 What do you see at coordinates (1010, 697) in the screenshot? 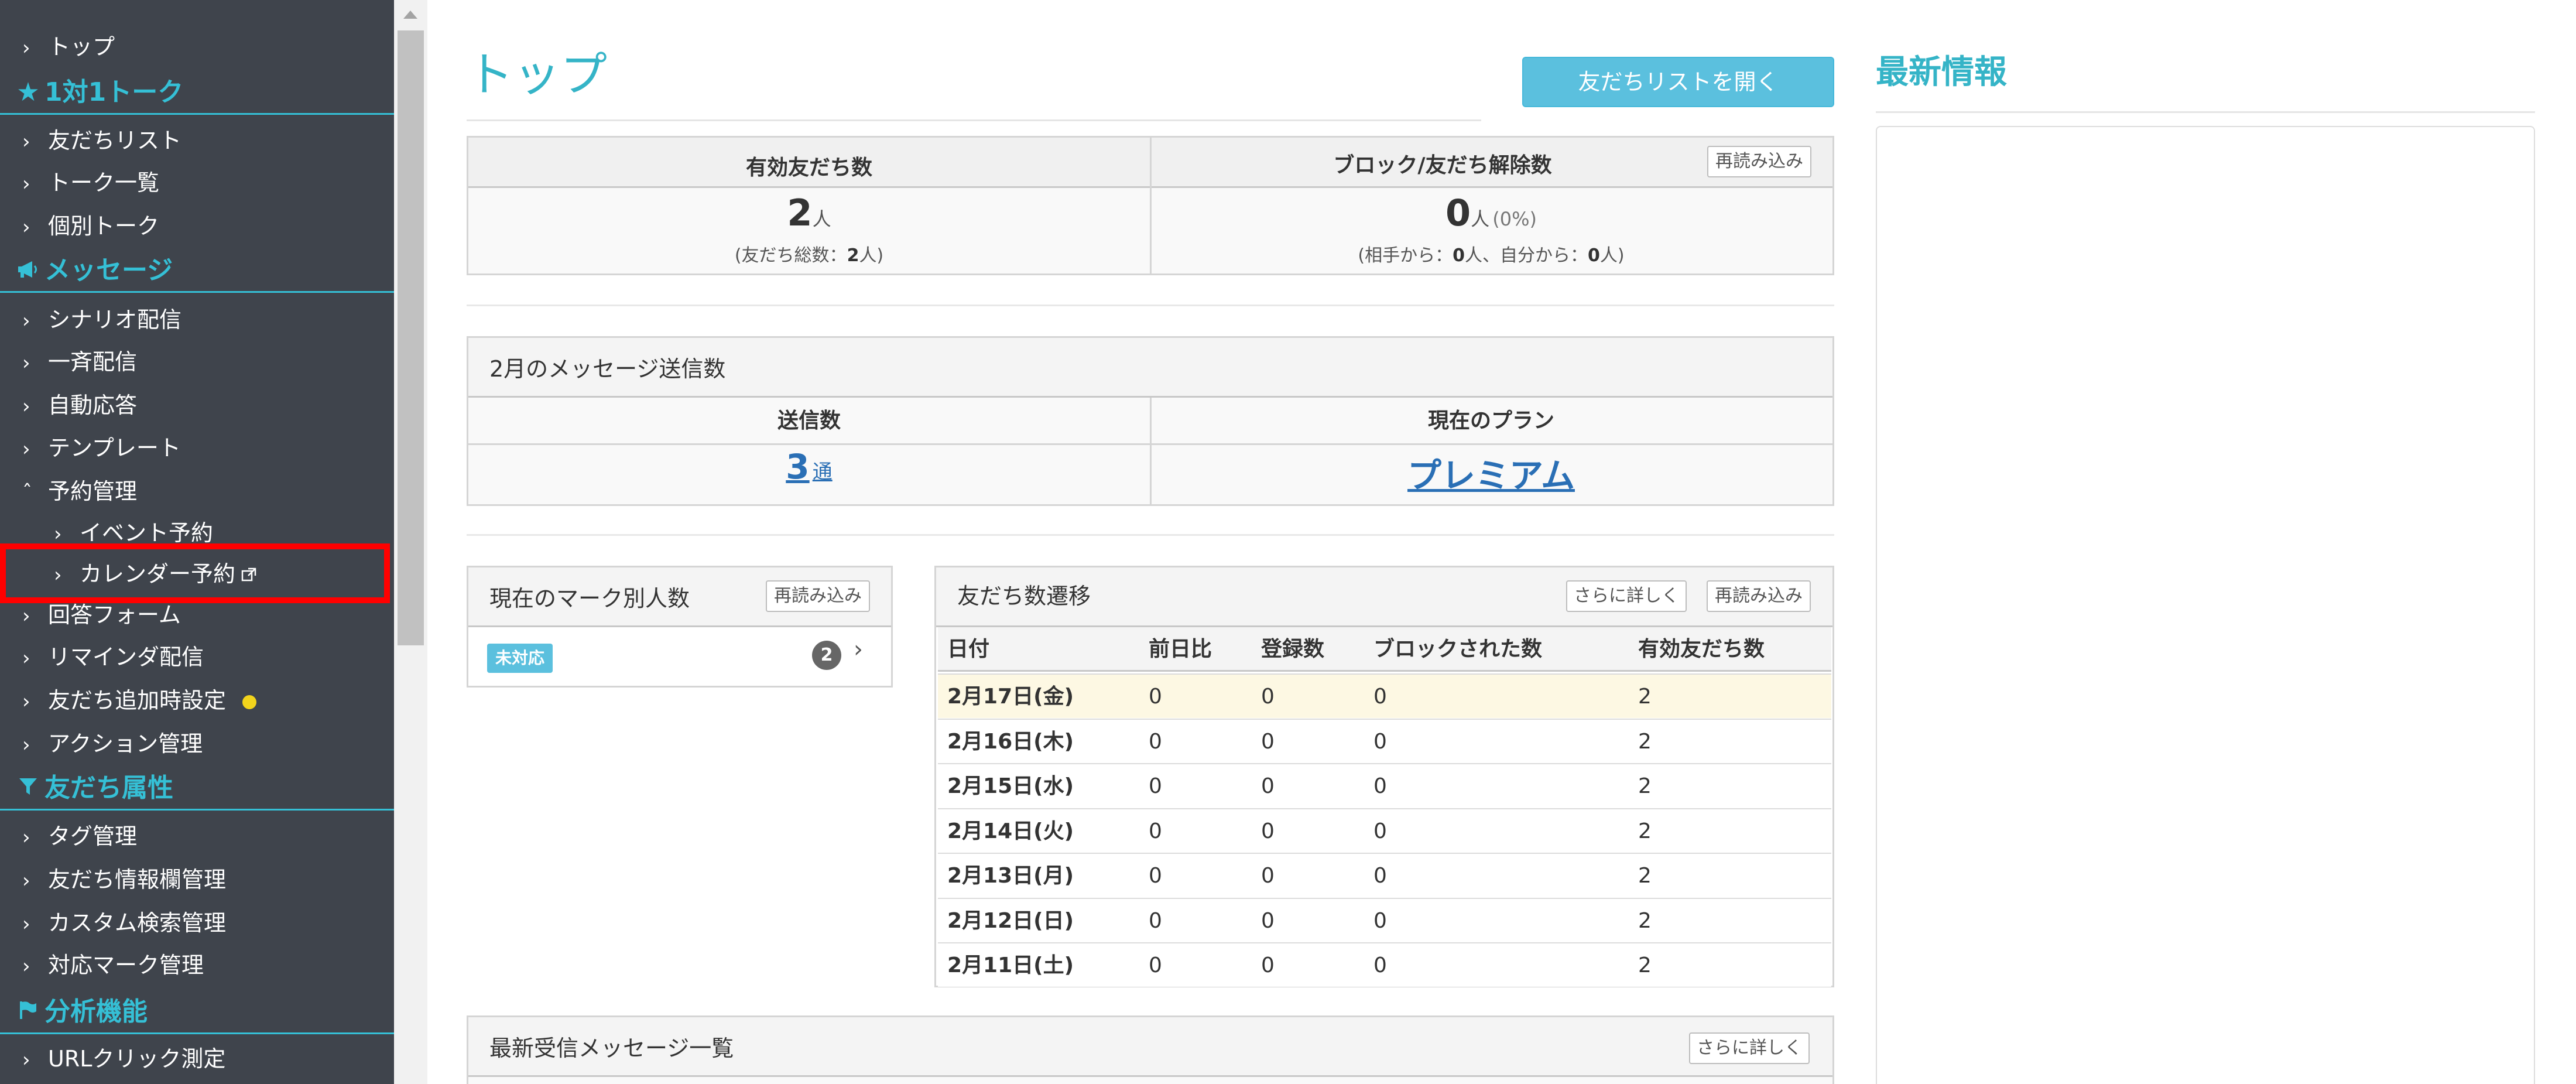
I see `table-cell: 2月17日(金)` at bounding box center [1010, 697].